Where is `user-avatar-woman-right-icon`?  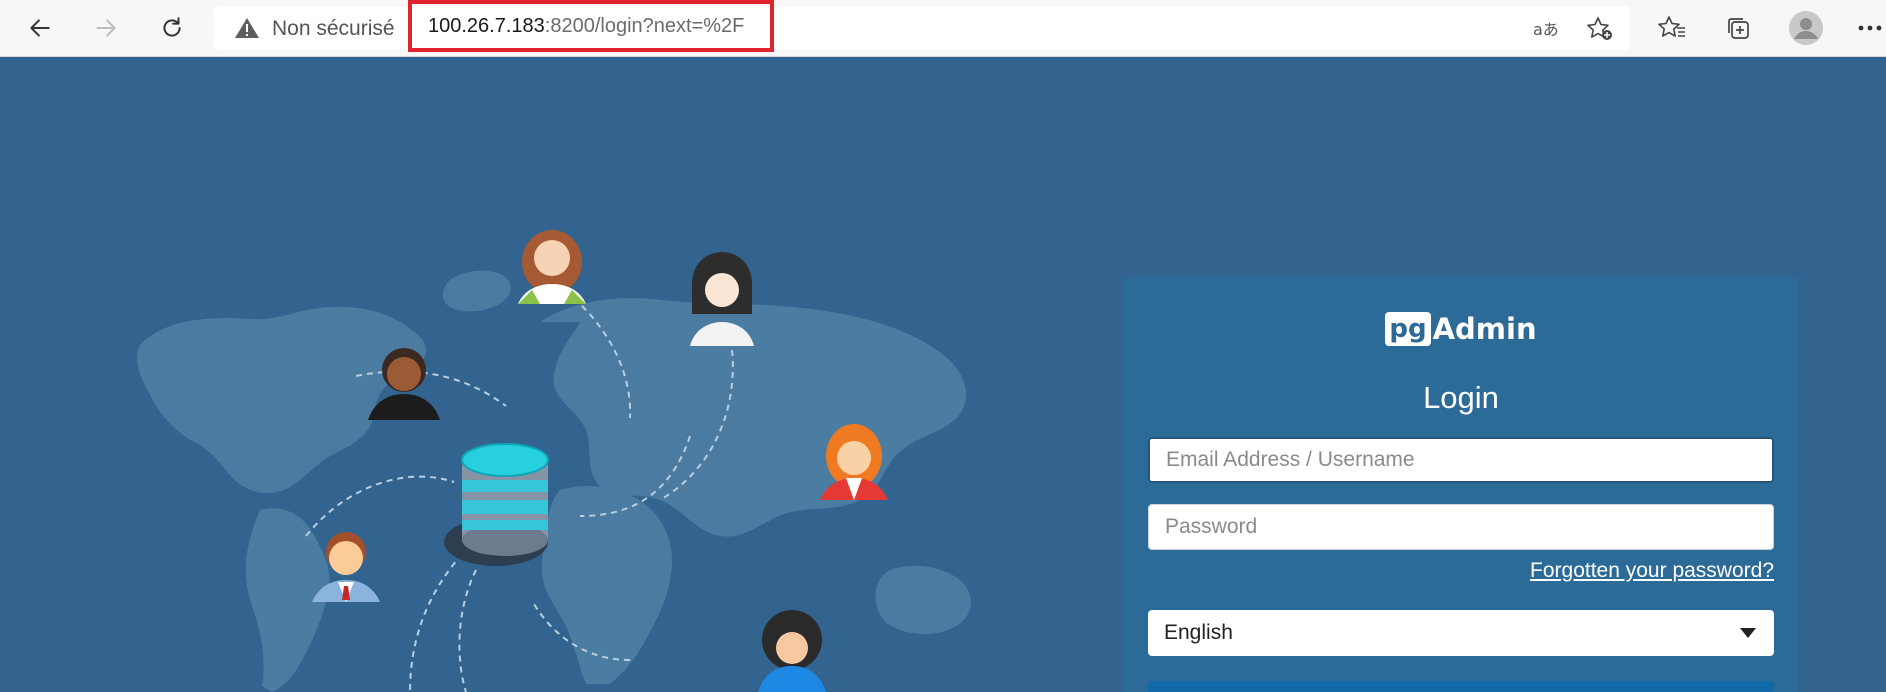 user-avatar-woman-right-icon is located at coordinates (722, 299).